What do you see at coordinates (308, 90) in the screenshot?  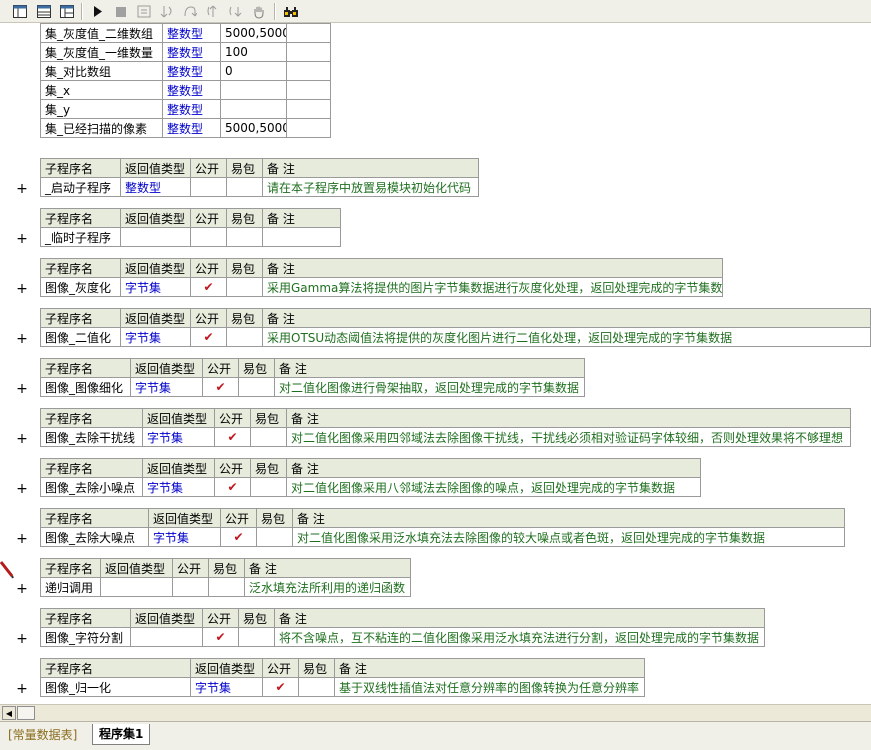 I see `variable-extra-cell` at bounding box center [308, 90].